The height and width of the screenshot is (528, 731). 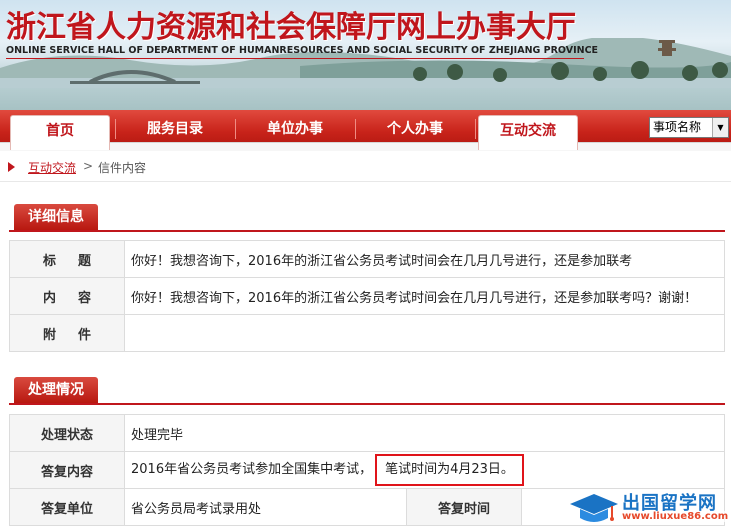 I want to click on table-row: 处理状态 处理完毕, so click(x=367, y=433).